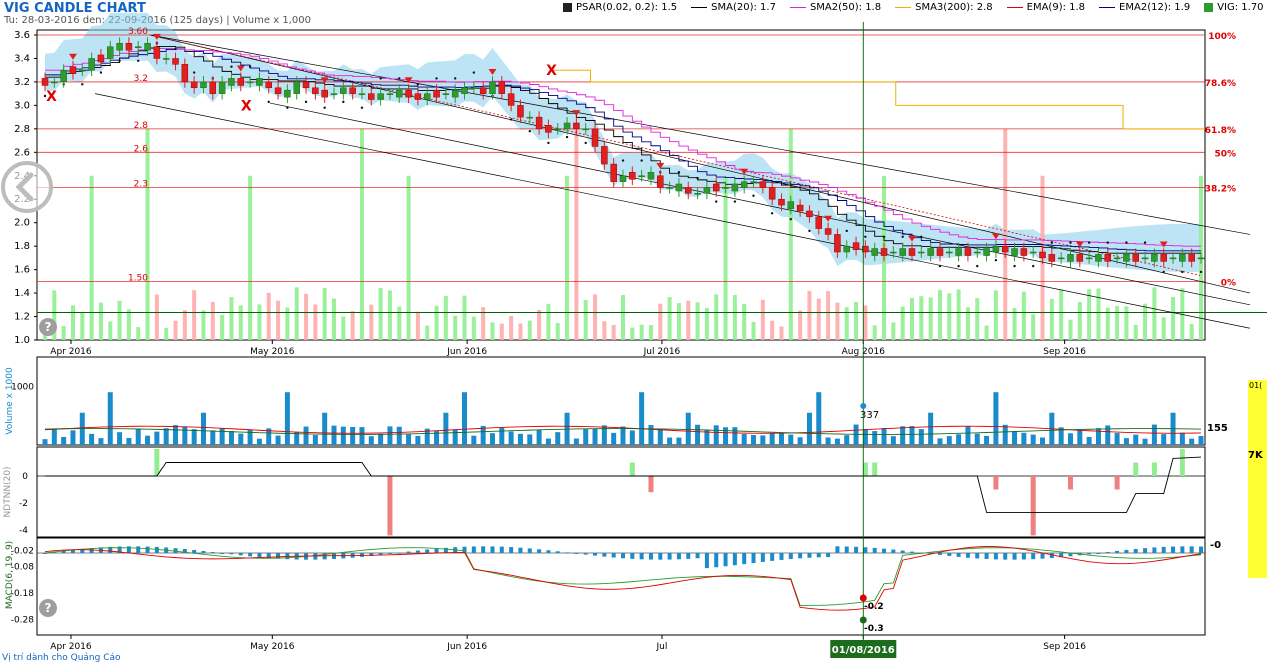 This screenshot has height=665, width=1267. Describe the element at coordinates (141, 126) in the screenshot. I see `fib-left-label: 2.8` at that location.